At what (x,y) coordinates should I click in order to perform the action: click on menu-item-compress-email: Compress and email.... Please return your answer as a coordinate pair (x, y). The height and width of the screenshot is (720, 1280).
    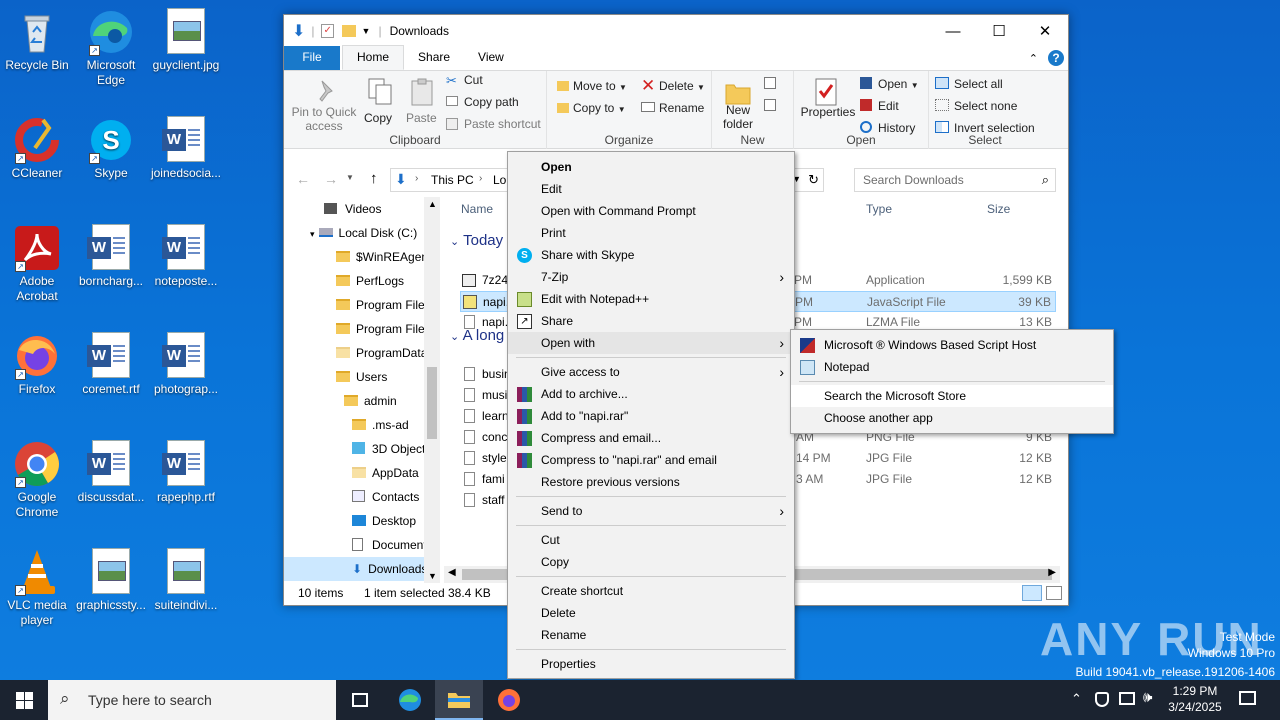
    Looking at the image, I should click on (651, 438).